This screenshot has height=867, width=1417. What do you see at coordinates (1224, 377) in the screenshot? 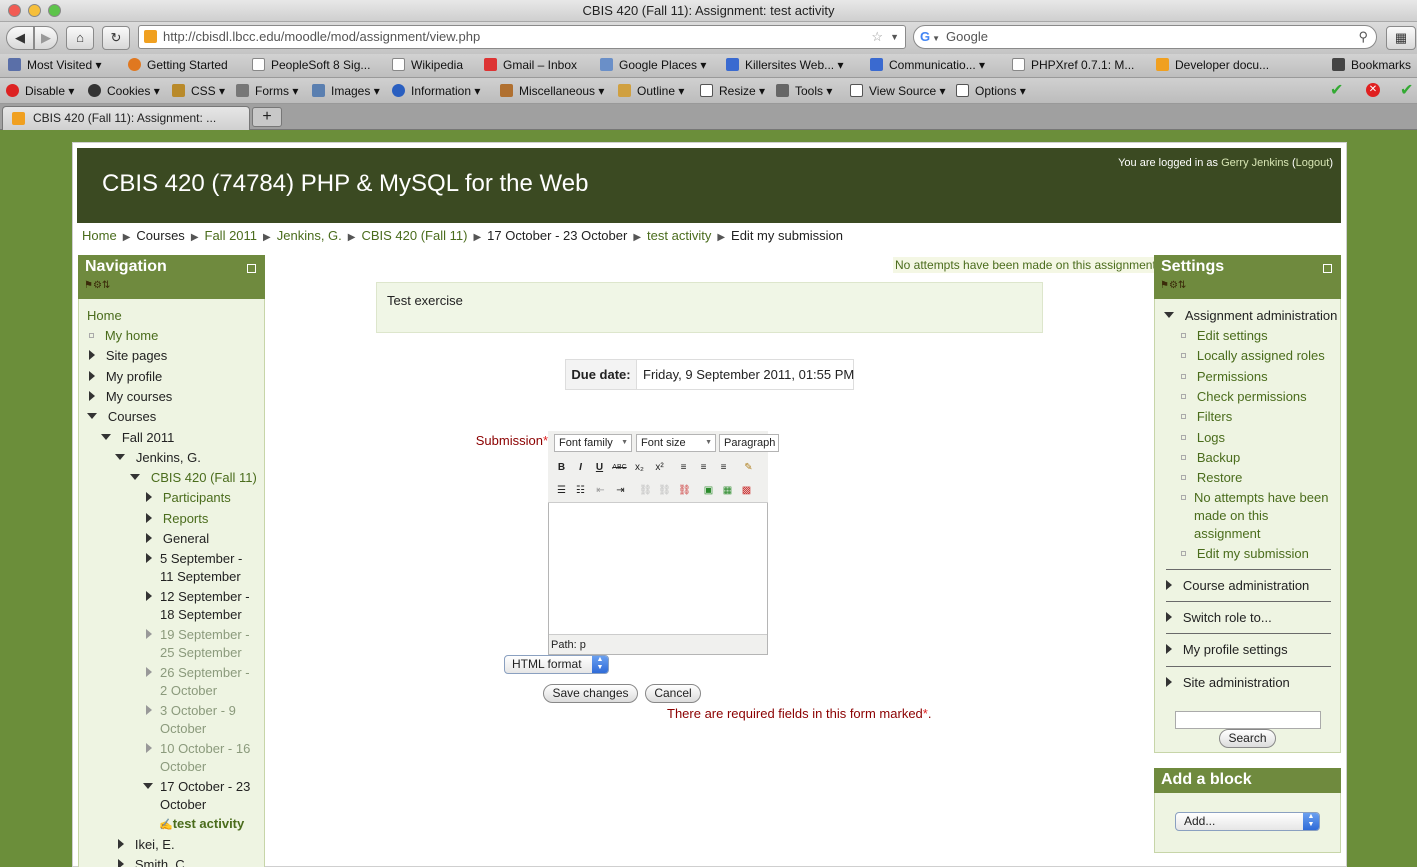
I see `settings-permissions: Permissions` at bounding box center [1224, 377].